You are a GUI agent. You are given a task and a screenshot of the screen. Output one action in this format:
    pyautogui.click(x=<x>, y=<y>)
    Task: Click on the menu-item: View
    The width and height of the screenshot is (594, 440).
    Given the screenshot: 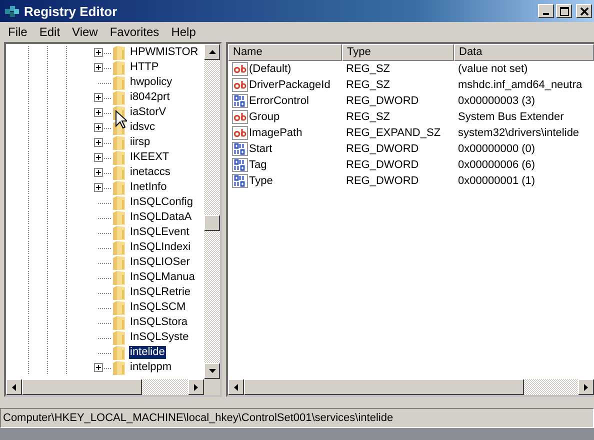 What is the action you would take?
    pyautogui.click(x=85, y=32)
    